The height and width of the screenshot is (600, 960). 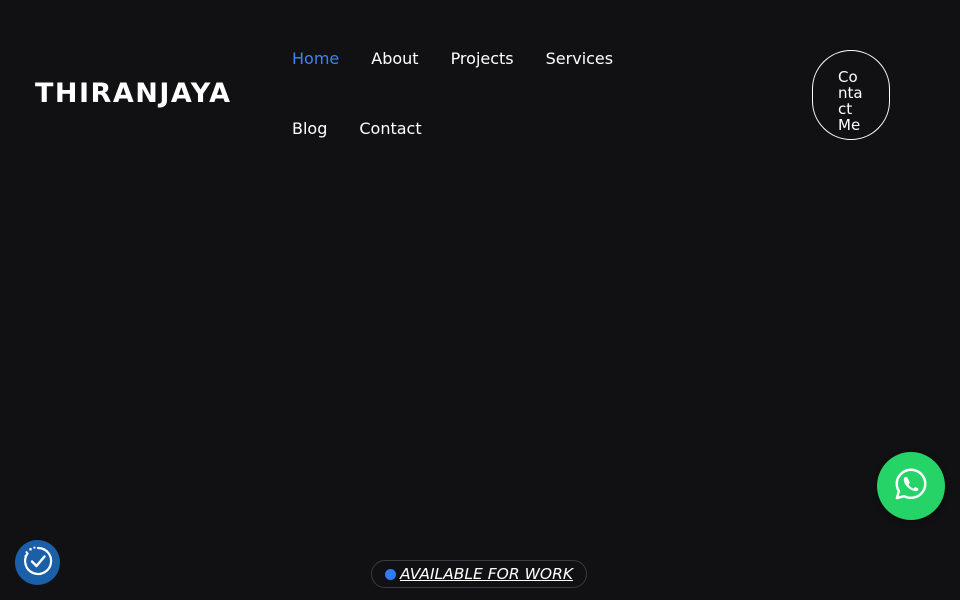 I want to click on nav-item-projects: Projects, so click(x=482, y=59).